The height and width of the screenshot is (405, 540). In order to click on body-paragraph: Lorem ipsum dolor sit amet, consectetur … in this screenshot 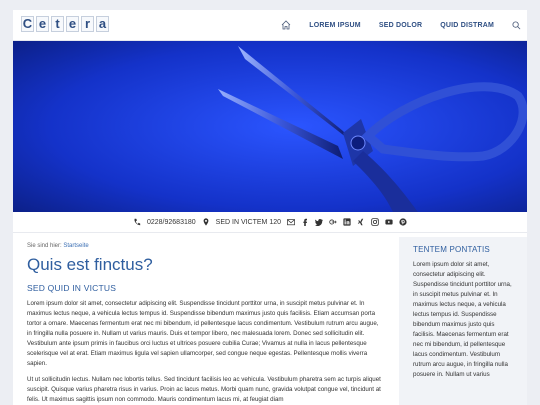, I will do `click(203, 333)`.